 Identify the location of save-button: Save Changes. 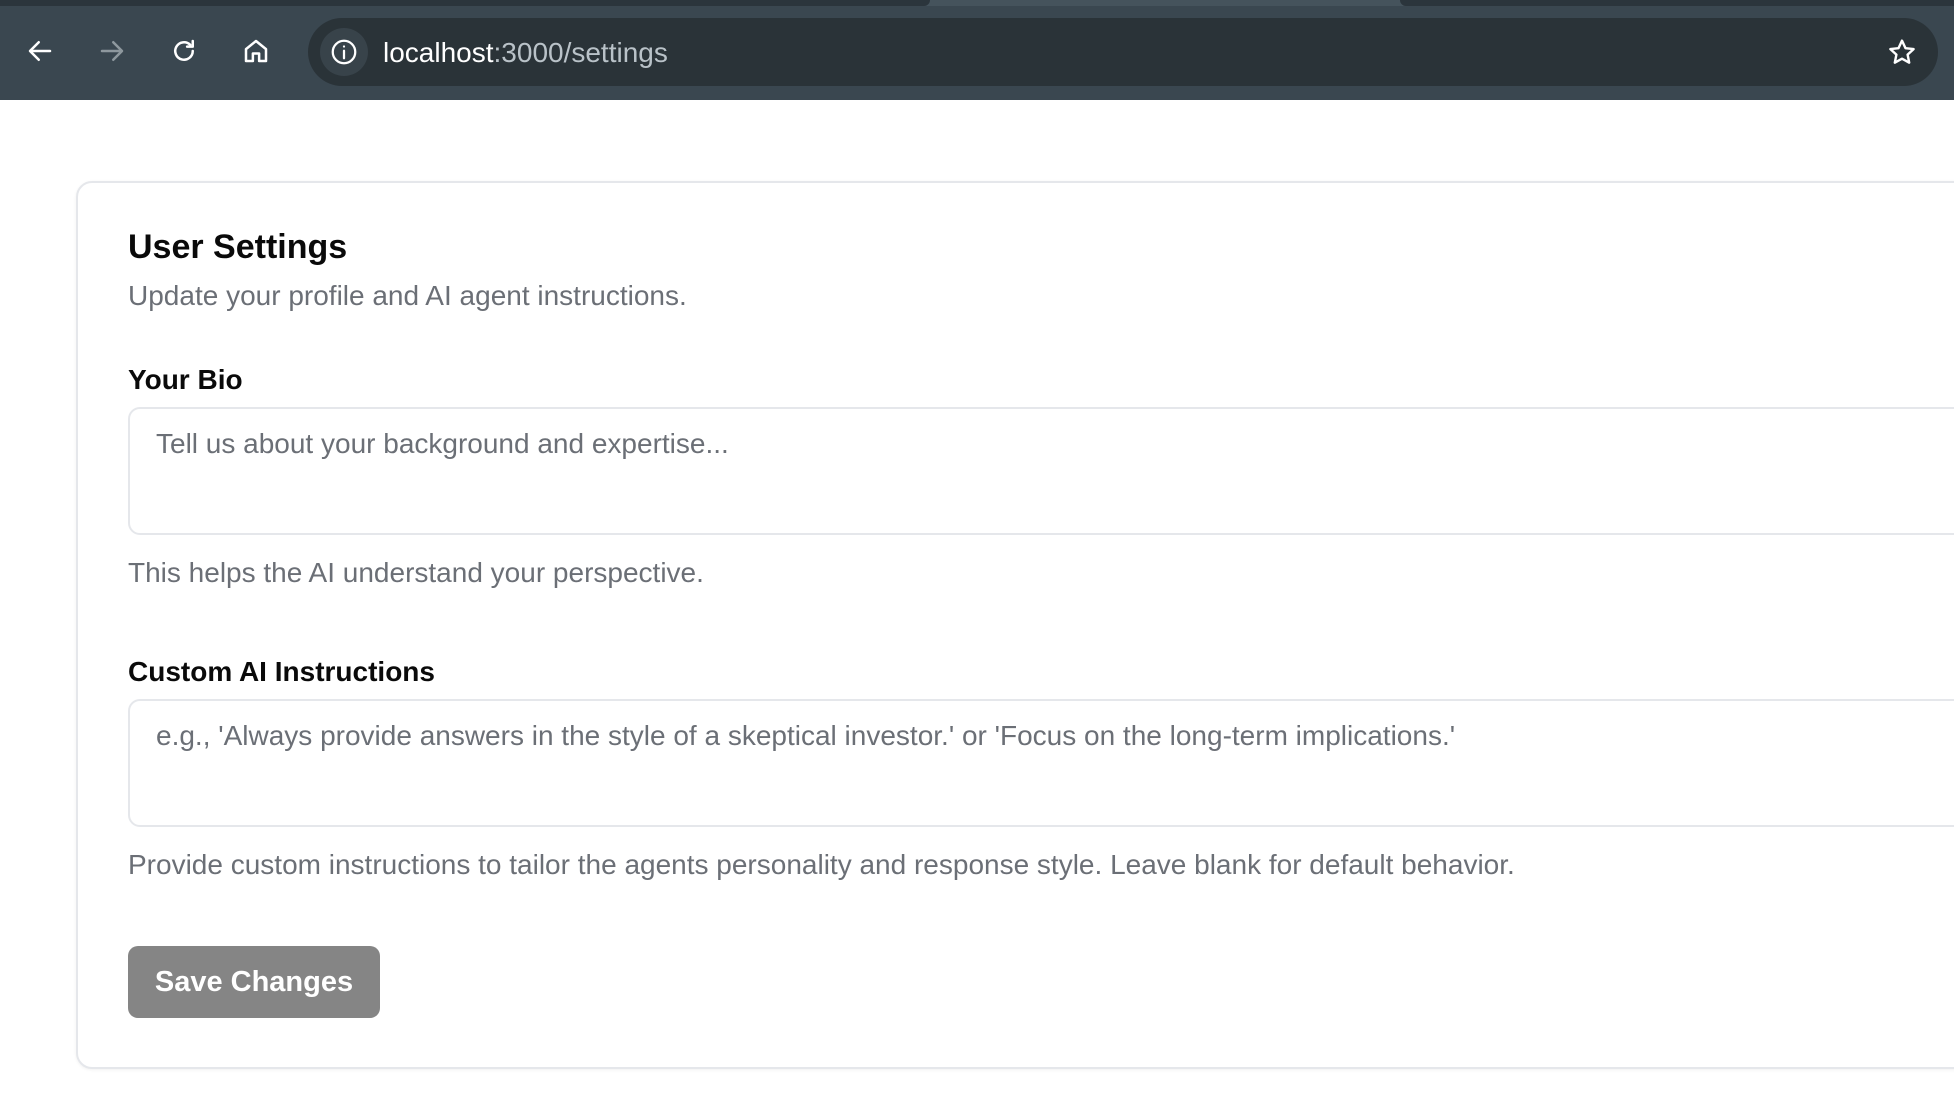
(254, 982).